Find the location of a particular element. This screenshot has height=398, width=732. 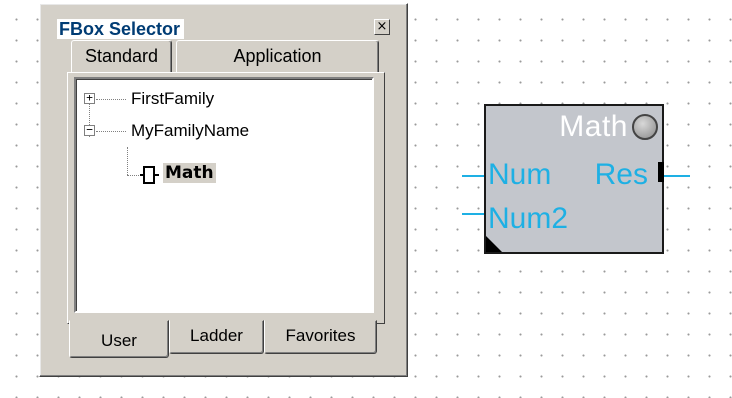

tab-user: User is located at coordinates (119, 339).